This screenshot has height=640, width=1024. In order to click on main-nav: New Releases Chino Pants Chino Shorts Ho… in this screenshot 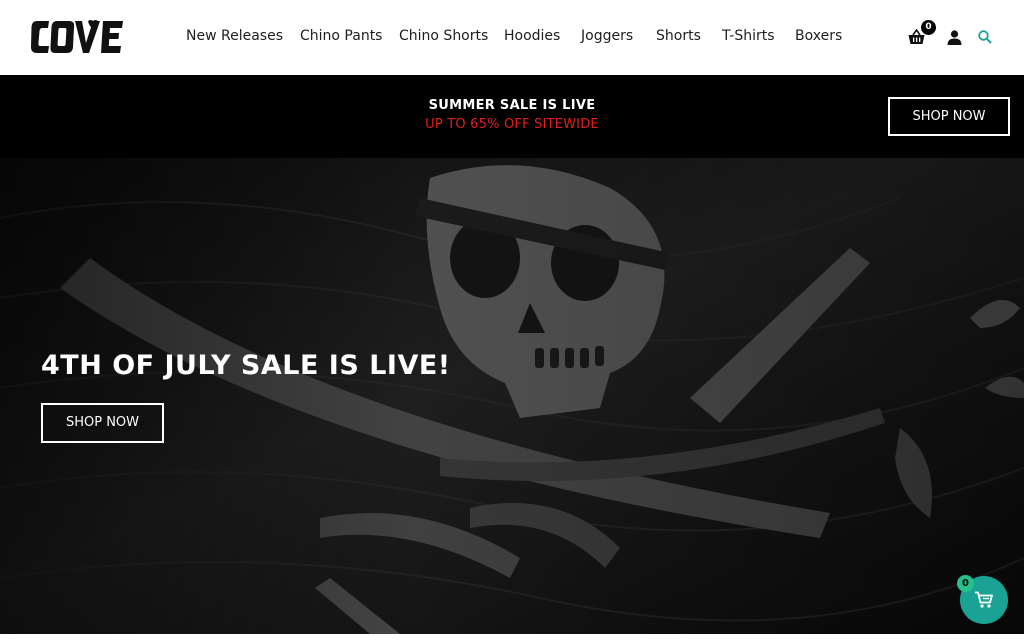, I will do `click(512, 37)`.